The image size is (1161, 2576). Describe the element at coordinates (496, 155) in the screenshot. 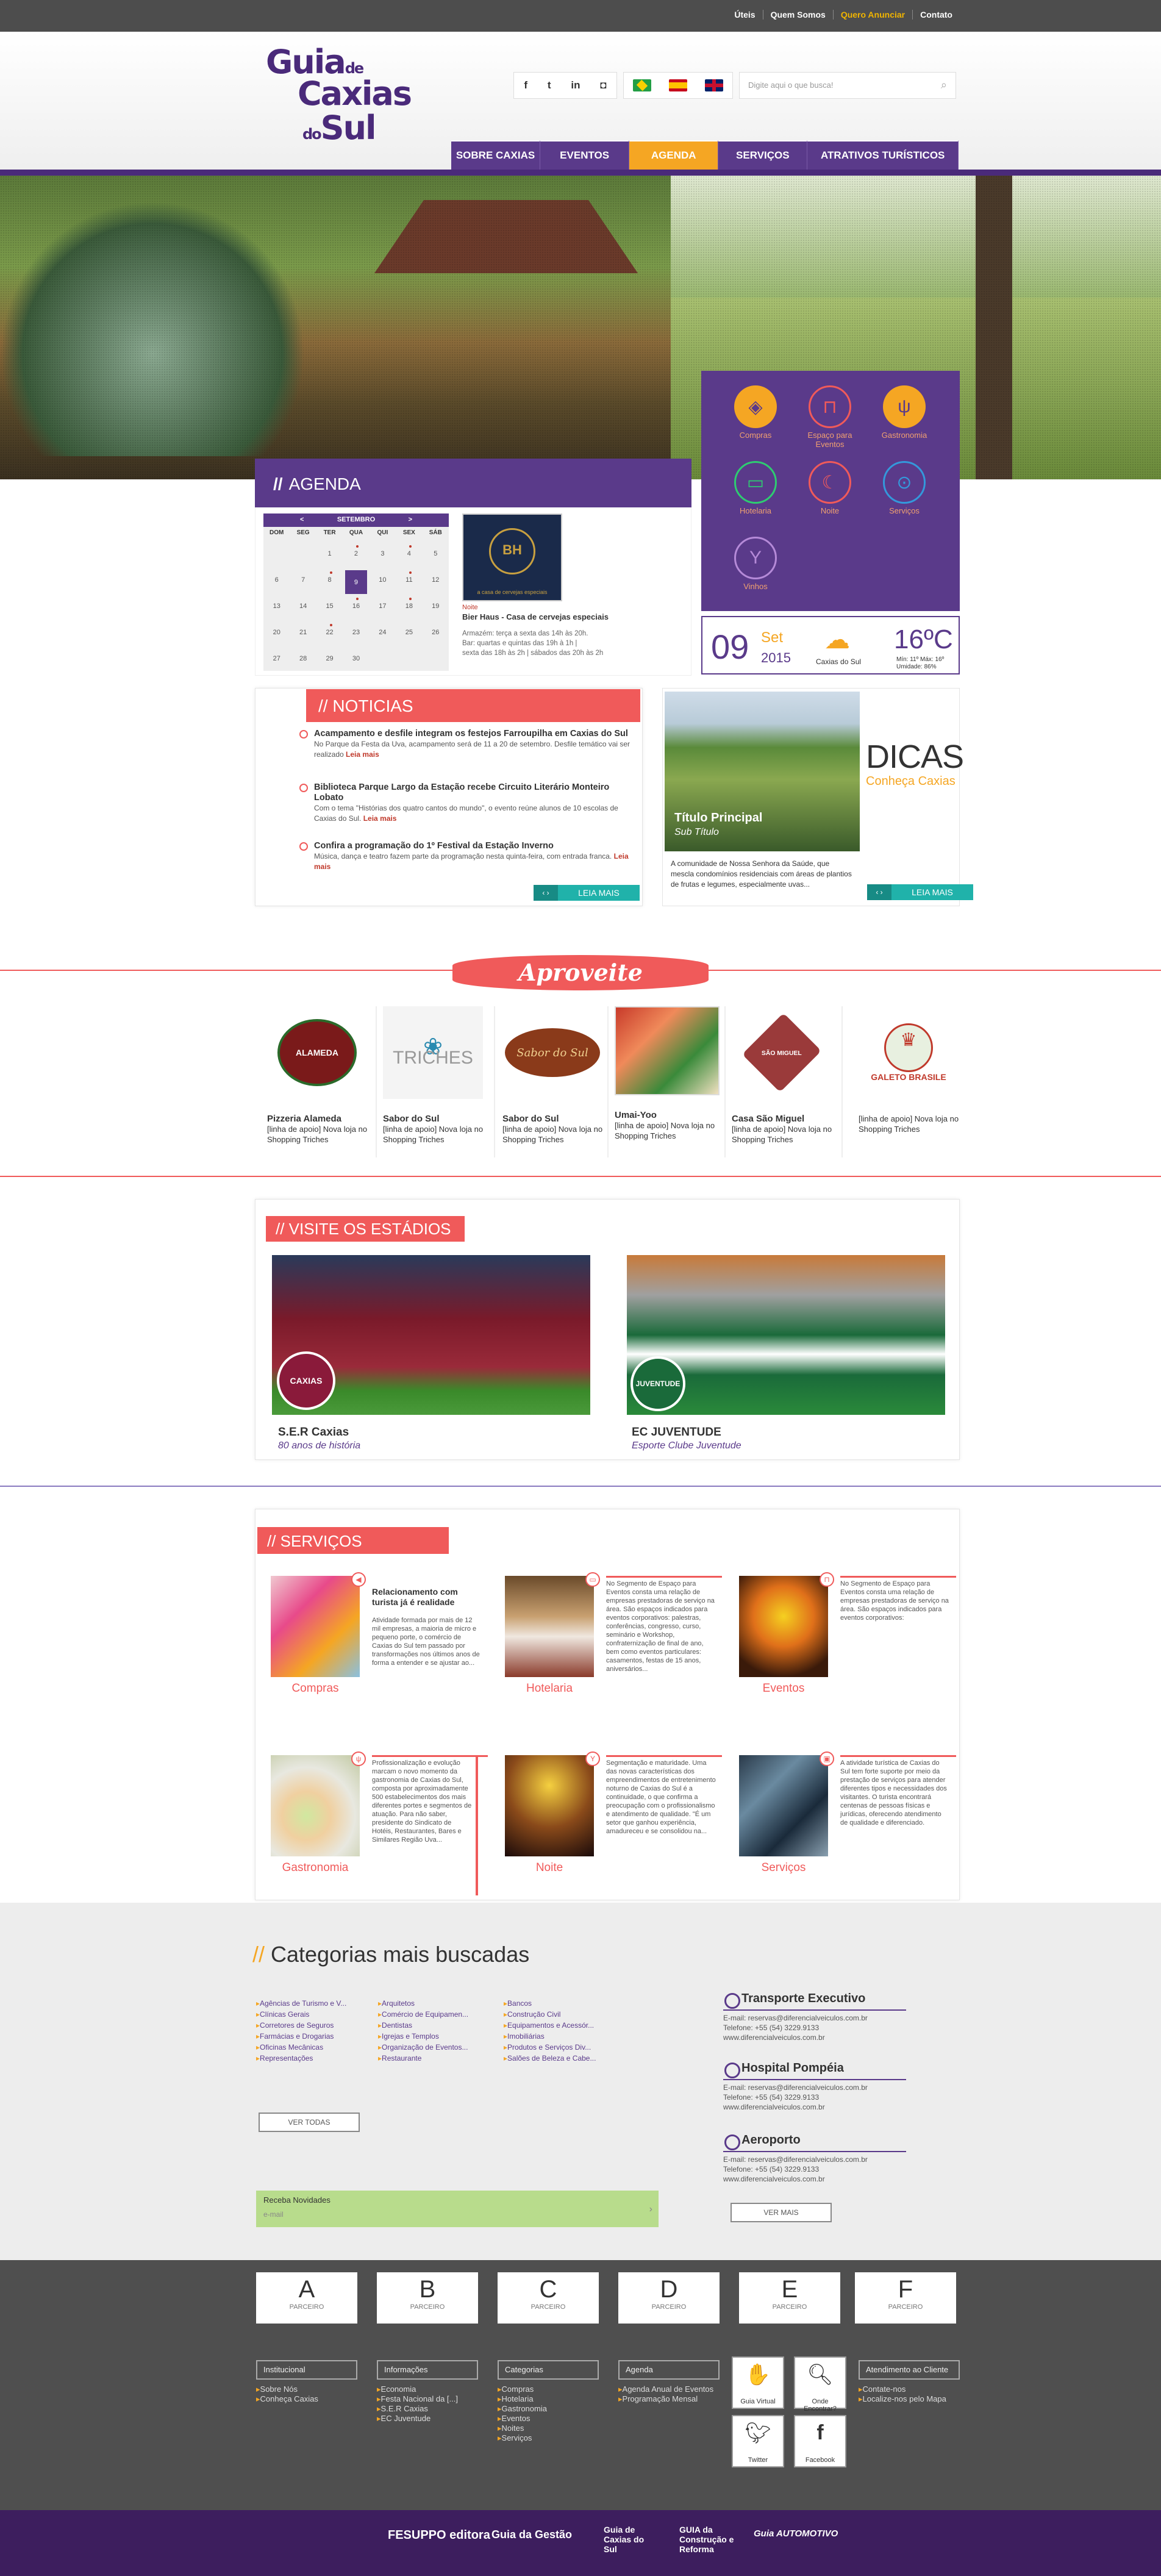

I see `nav-sobre-caxias: SOBRE CAXIAS` at that location.